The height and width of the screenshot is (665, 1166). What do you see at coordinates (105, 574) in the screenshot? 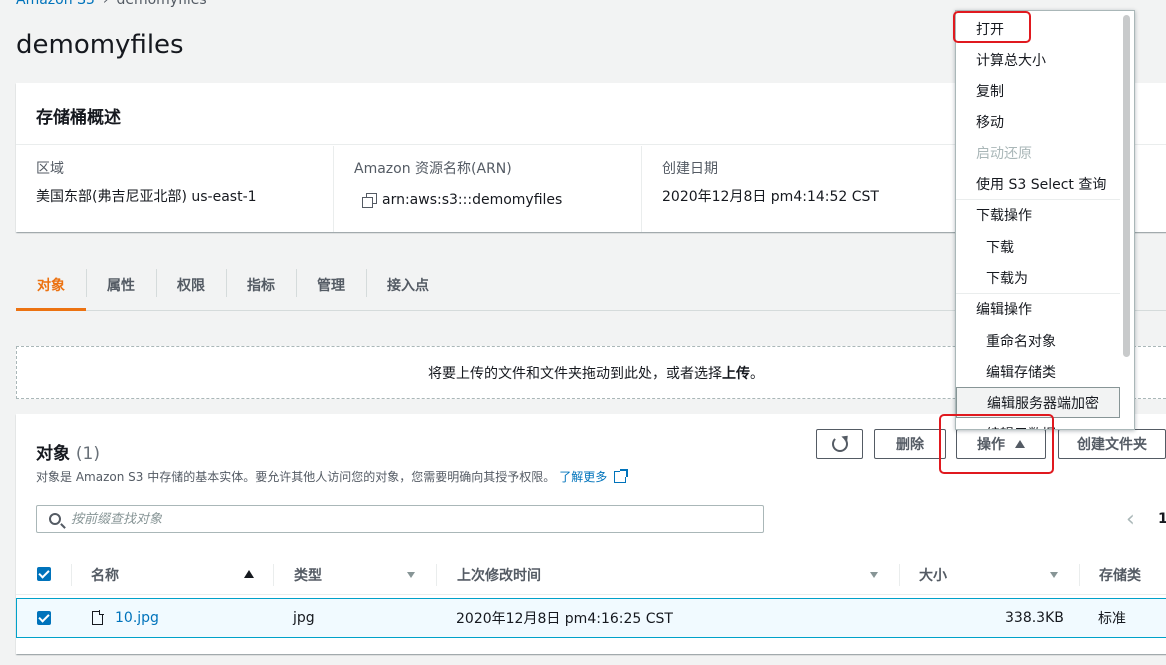
I see `col-name: 名称` at bounding box center [105, 574].